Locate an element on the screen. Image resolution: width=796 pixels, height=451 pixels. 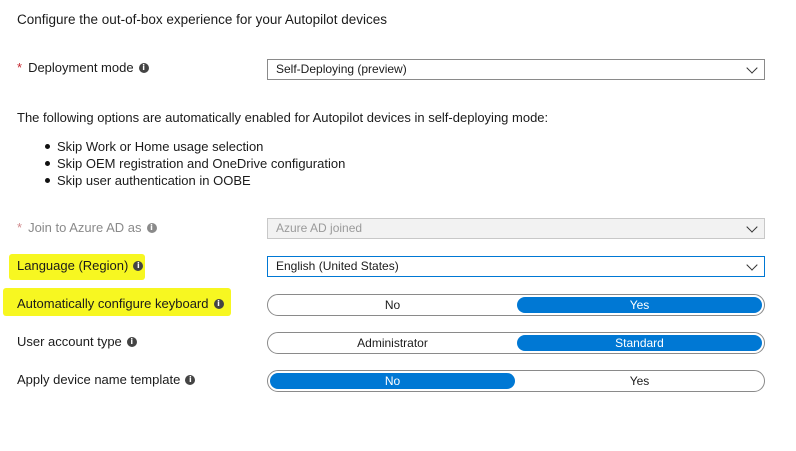
account-type-label-text: User account type is located at coordinates (69, 341).